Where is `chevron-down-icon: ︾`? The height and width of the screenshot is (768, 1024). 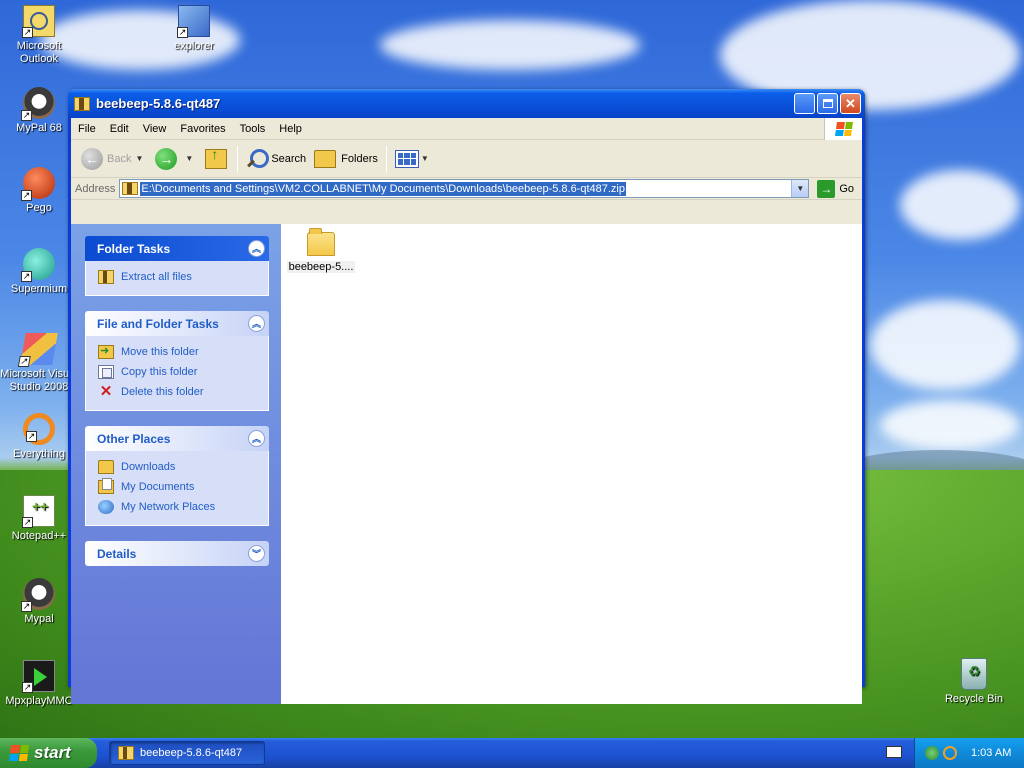
chevron-down-icon: ︾ is located at coordinates (256, 553).